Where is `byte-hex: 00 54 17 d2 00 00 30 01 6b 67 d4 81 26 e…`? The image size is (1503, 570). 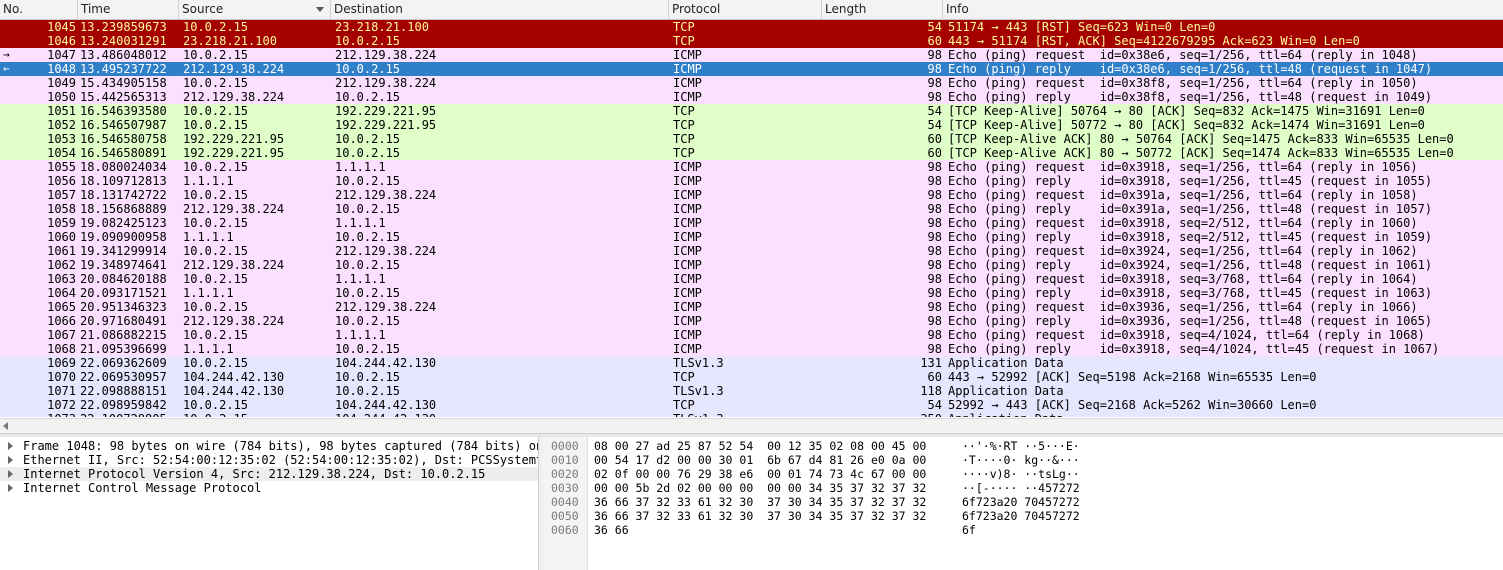
byte-hex: 00 54 17 d2 00 00 30 01 6b 67 d4 81 26 e… is located at coordinates (760, 460).